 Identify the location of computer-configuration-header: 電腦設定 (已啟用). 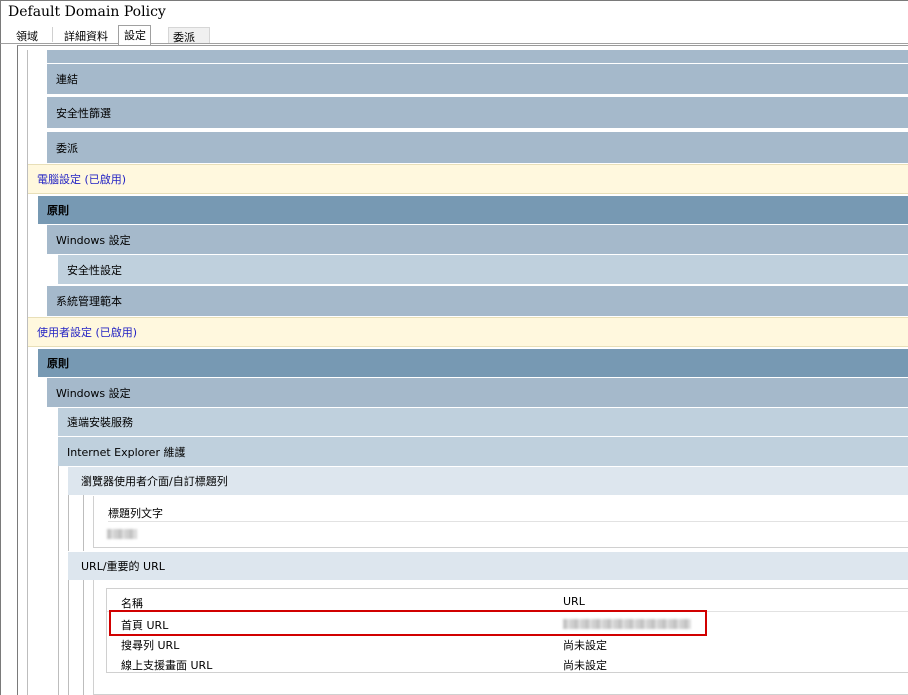
(468, 179).